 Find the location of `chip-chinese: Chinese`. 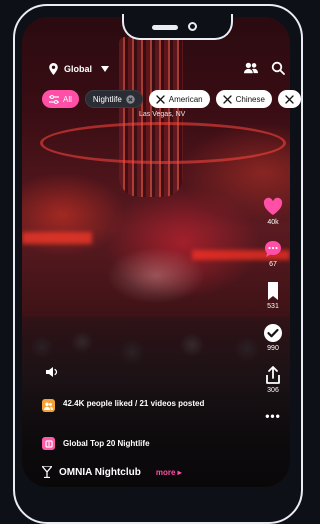

chip-chinese: Chinese is located at coordinates (243, 99).